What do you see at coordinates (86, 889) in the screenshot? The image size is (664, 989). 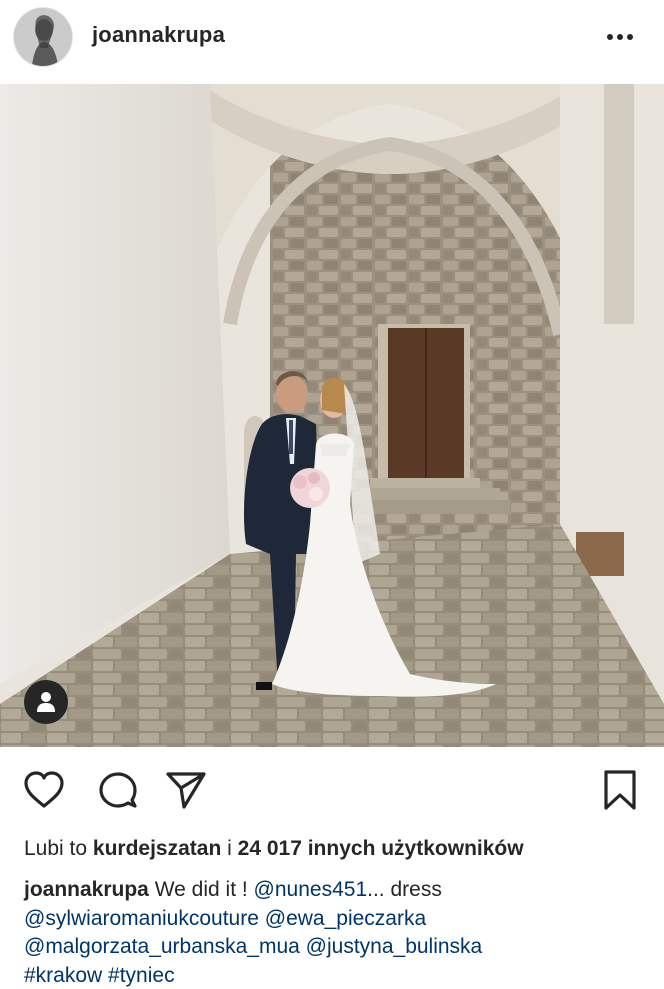 I see `caption-author-username: joannakrupa` at bounding box center [86, 889].